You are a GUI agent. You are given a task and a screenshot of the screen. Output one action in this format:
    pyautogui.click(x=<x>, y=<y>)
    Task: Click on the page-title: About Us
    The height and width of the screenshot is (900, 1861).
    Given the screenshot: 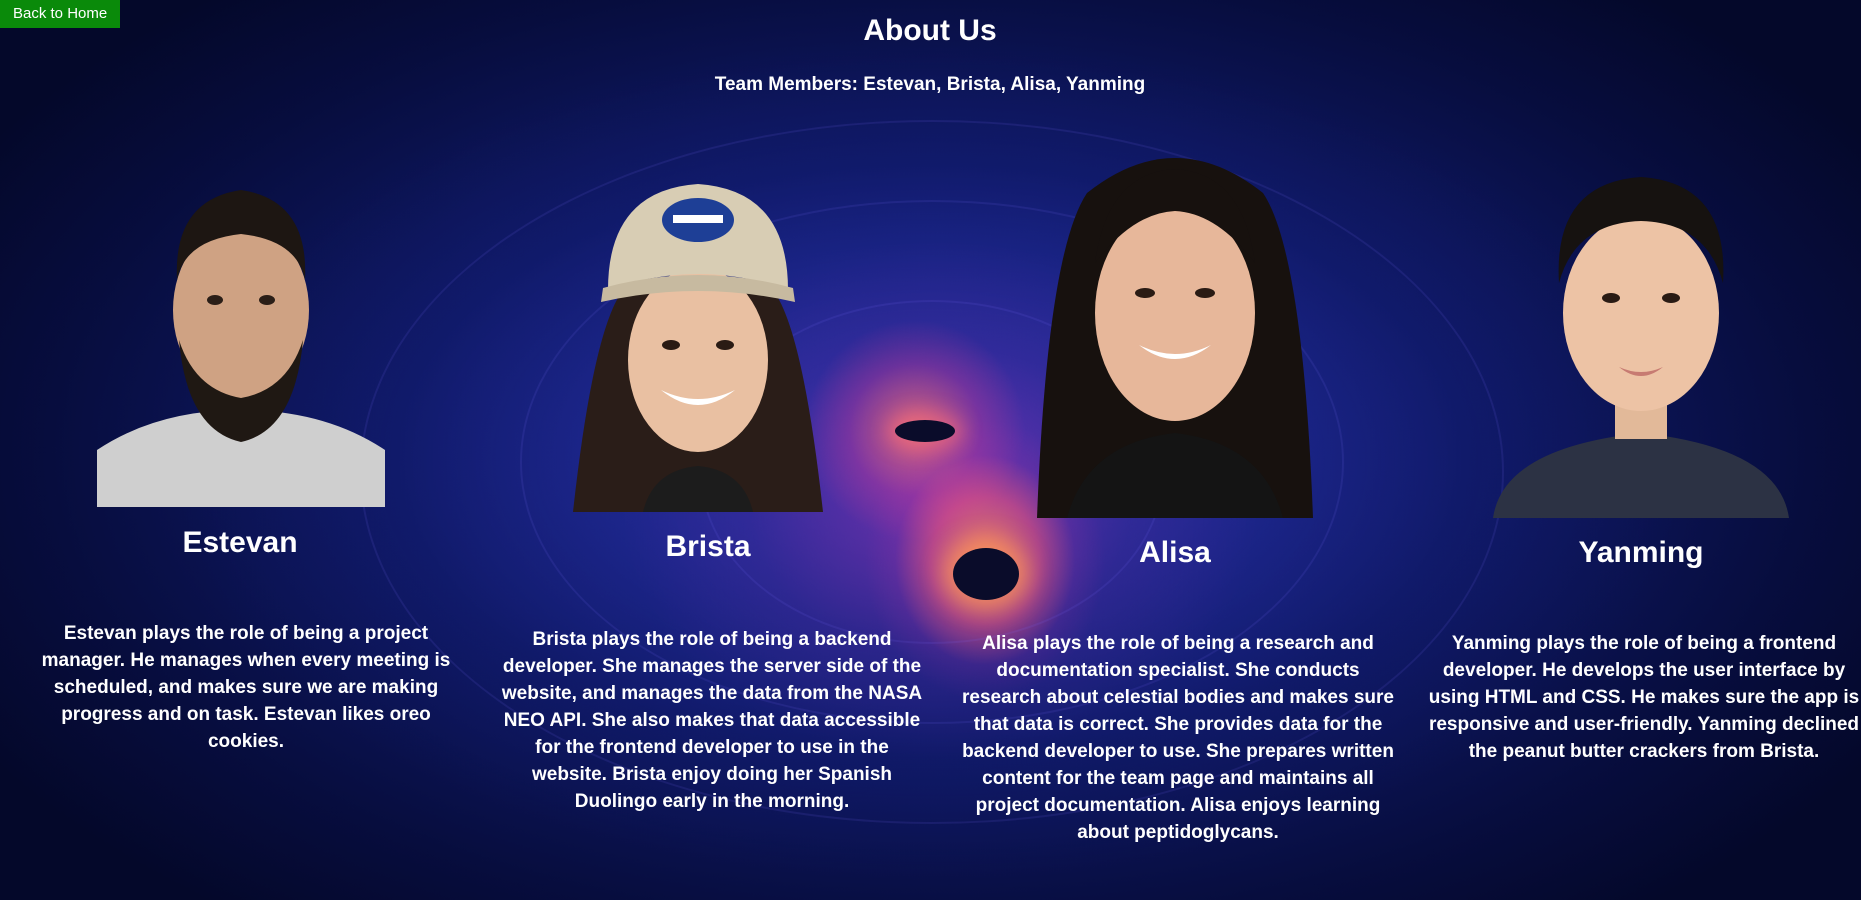 What is the action you would take?
    pyautogui.click(x=930, y=30)
    